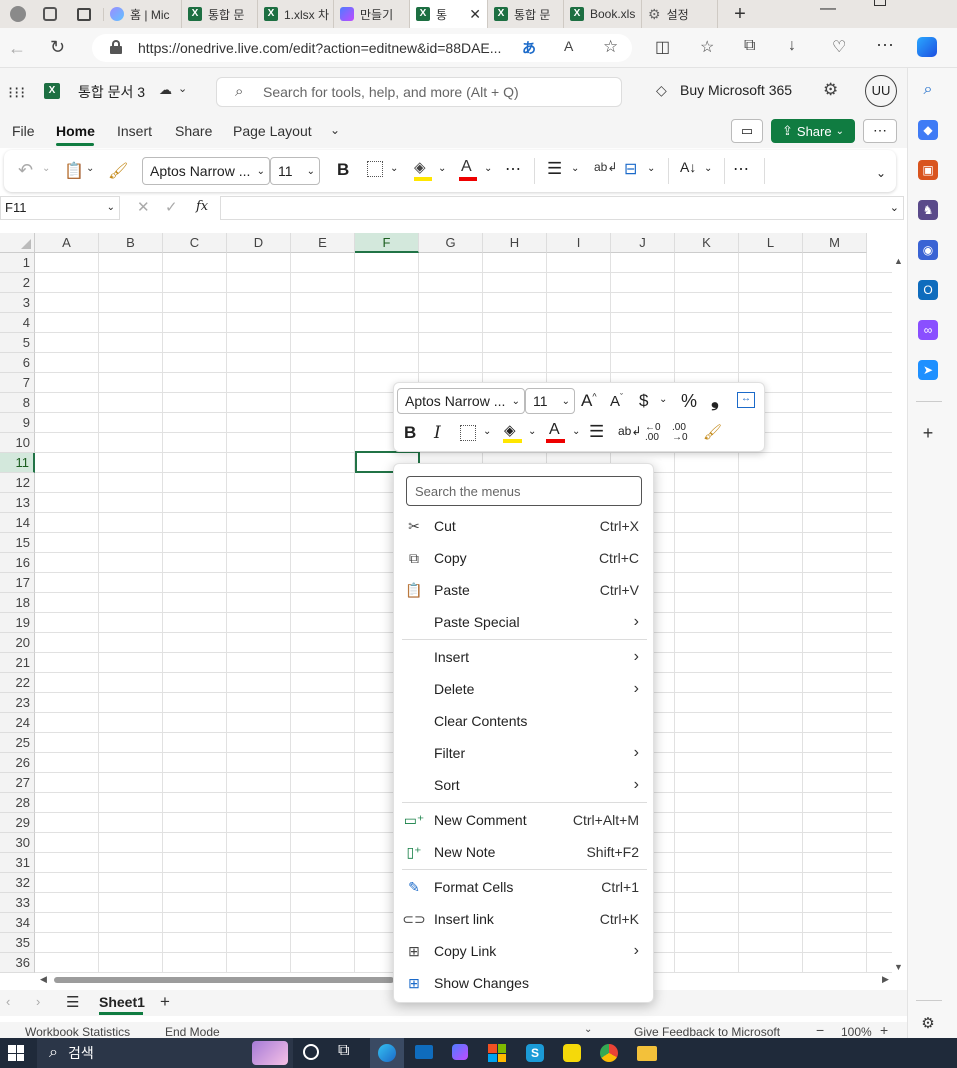 Image resolution: width=957 pixels, height=1068 pixels. What do you see at coordinates (461, 401) in the screenshot?
I see `mini-font-name-select: Aptos Narrow ... ⌄` at bounding box center [461, 401].